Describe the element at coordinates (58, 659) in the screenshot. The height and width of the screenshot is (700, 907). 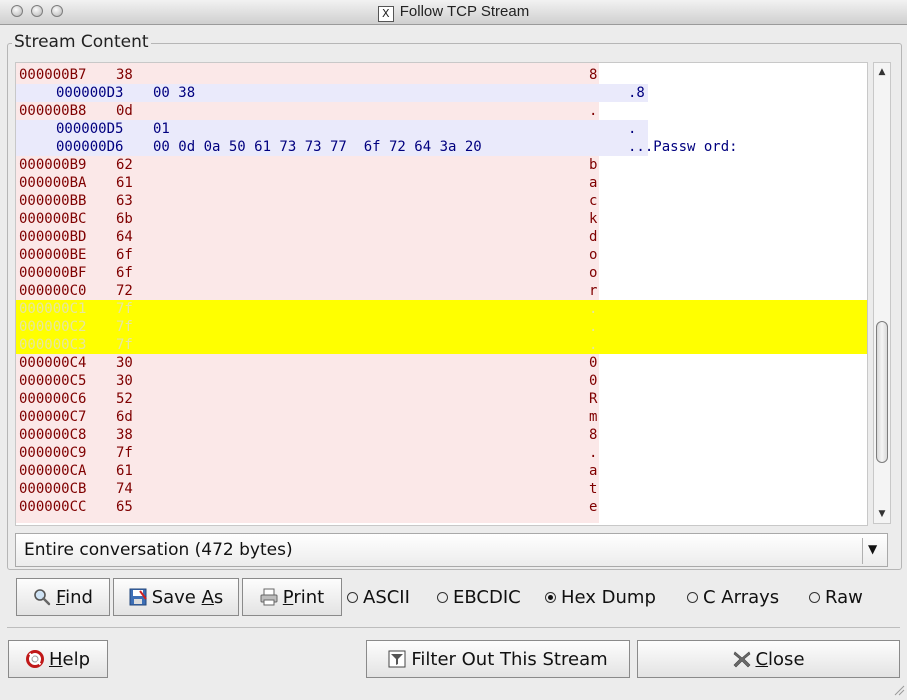
I see `help-button: Help` at that location.